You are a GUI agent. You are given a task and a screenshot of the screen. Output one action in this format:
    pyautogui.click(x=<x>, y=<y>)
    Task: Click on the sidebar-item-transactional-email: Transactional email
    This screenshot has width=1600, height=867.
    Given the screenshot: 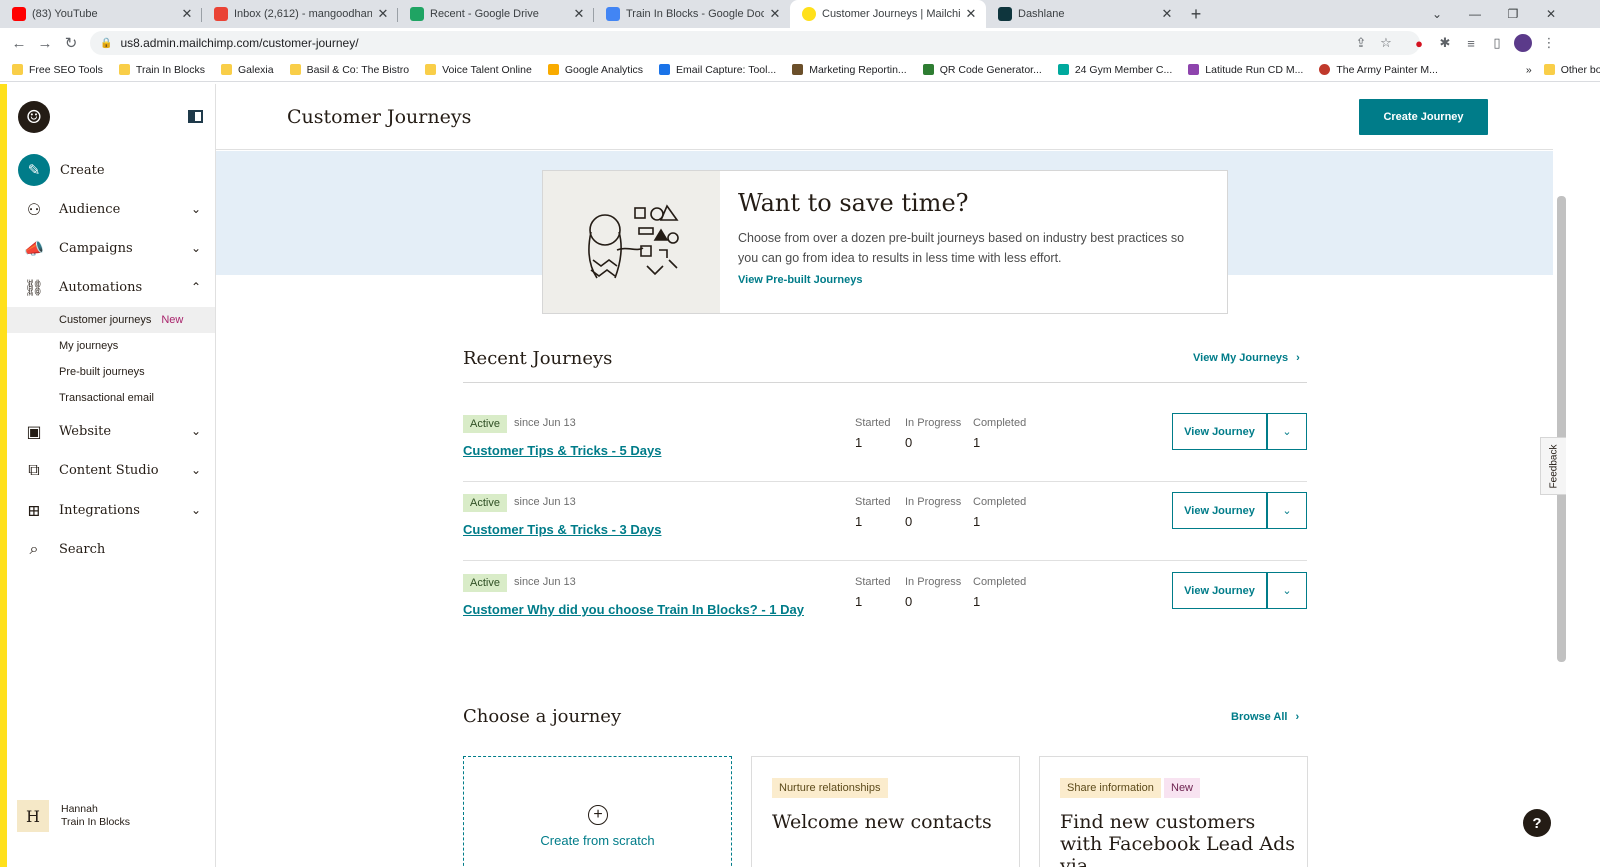 What is the action you would take?
    pyautogui.click(x=111, y=398)
    